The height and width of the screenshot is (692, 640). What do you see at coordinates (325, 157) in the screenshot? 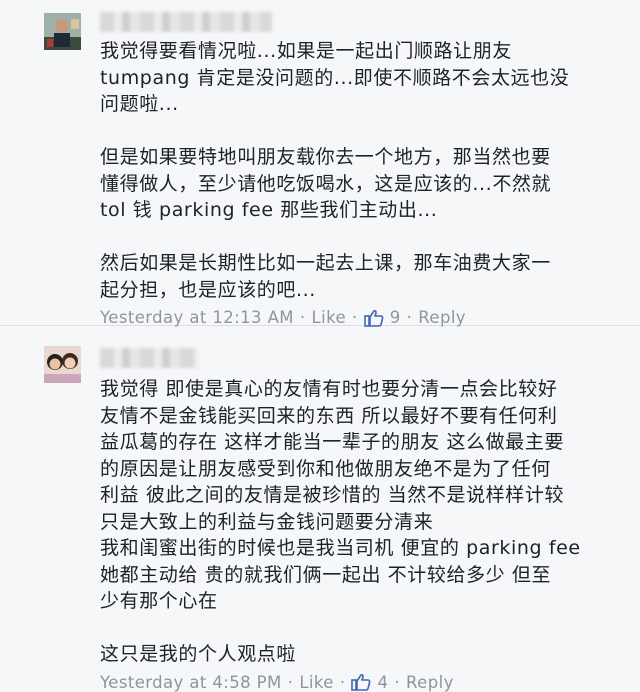
I see `comment-line: 但是如果要特地叫朋友载你去一个地方，那当然也要` at bounding box center [325, 157].